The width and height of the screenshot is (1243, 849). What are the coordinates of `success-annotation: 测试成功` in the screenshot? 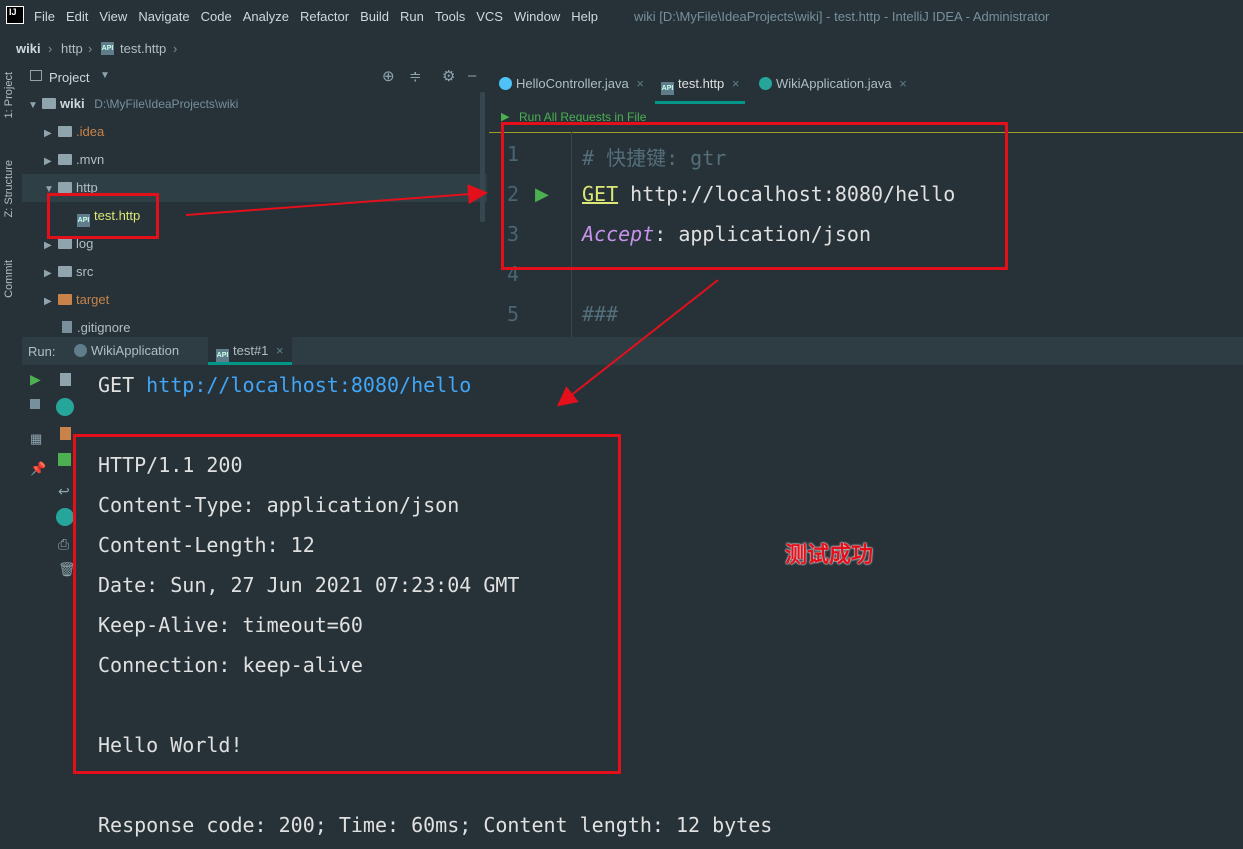 It's located at (829, 555).